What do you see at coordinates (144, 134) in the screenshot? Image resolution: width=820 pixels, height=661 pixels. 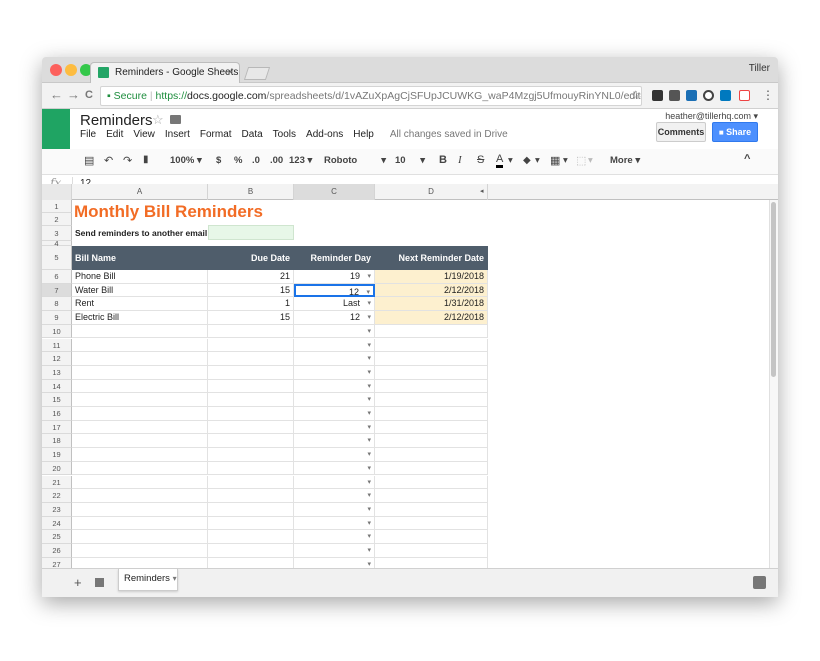 I see `menu-view: View` at bounding box center [144, 134].